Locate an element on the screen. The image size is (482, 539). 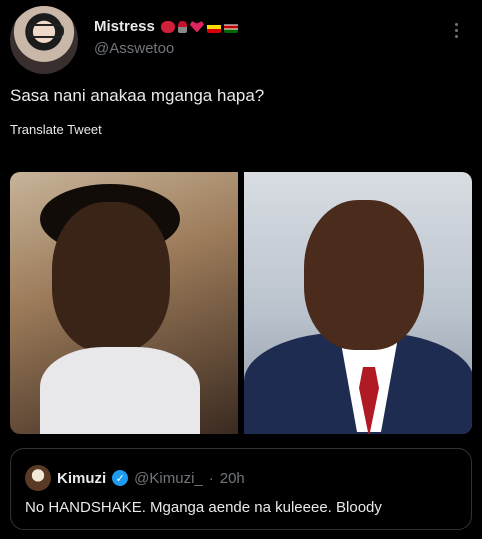
kenya-flag-icon is located at coordinates (230, 26).